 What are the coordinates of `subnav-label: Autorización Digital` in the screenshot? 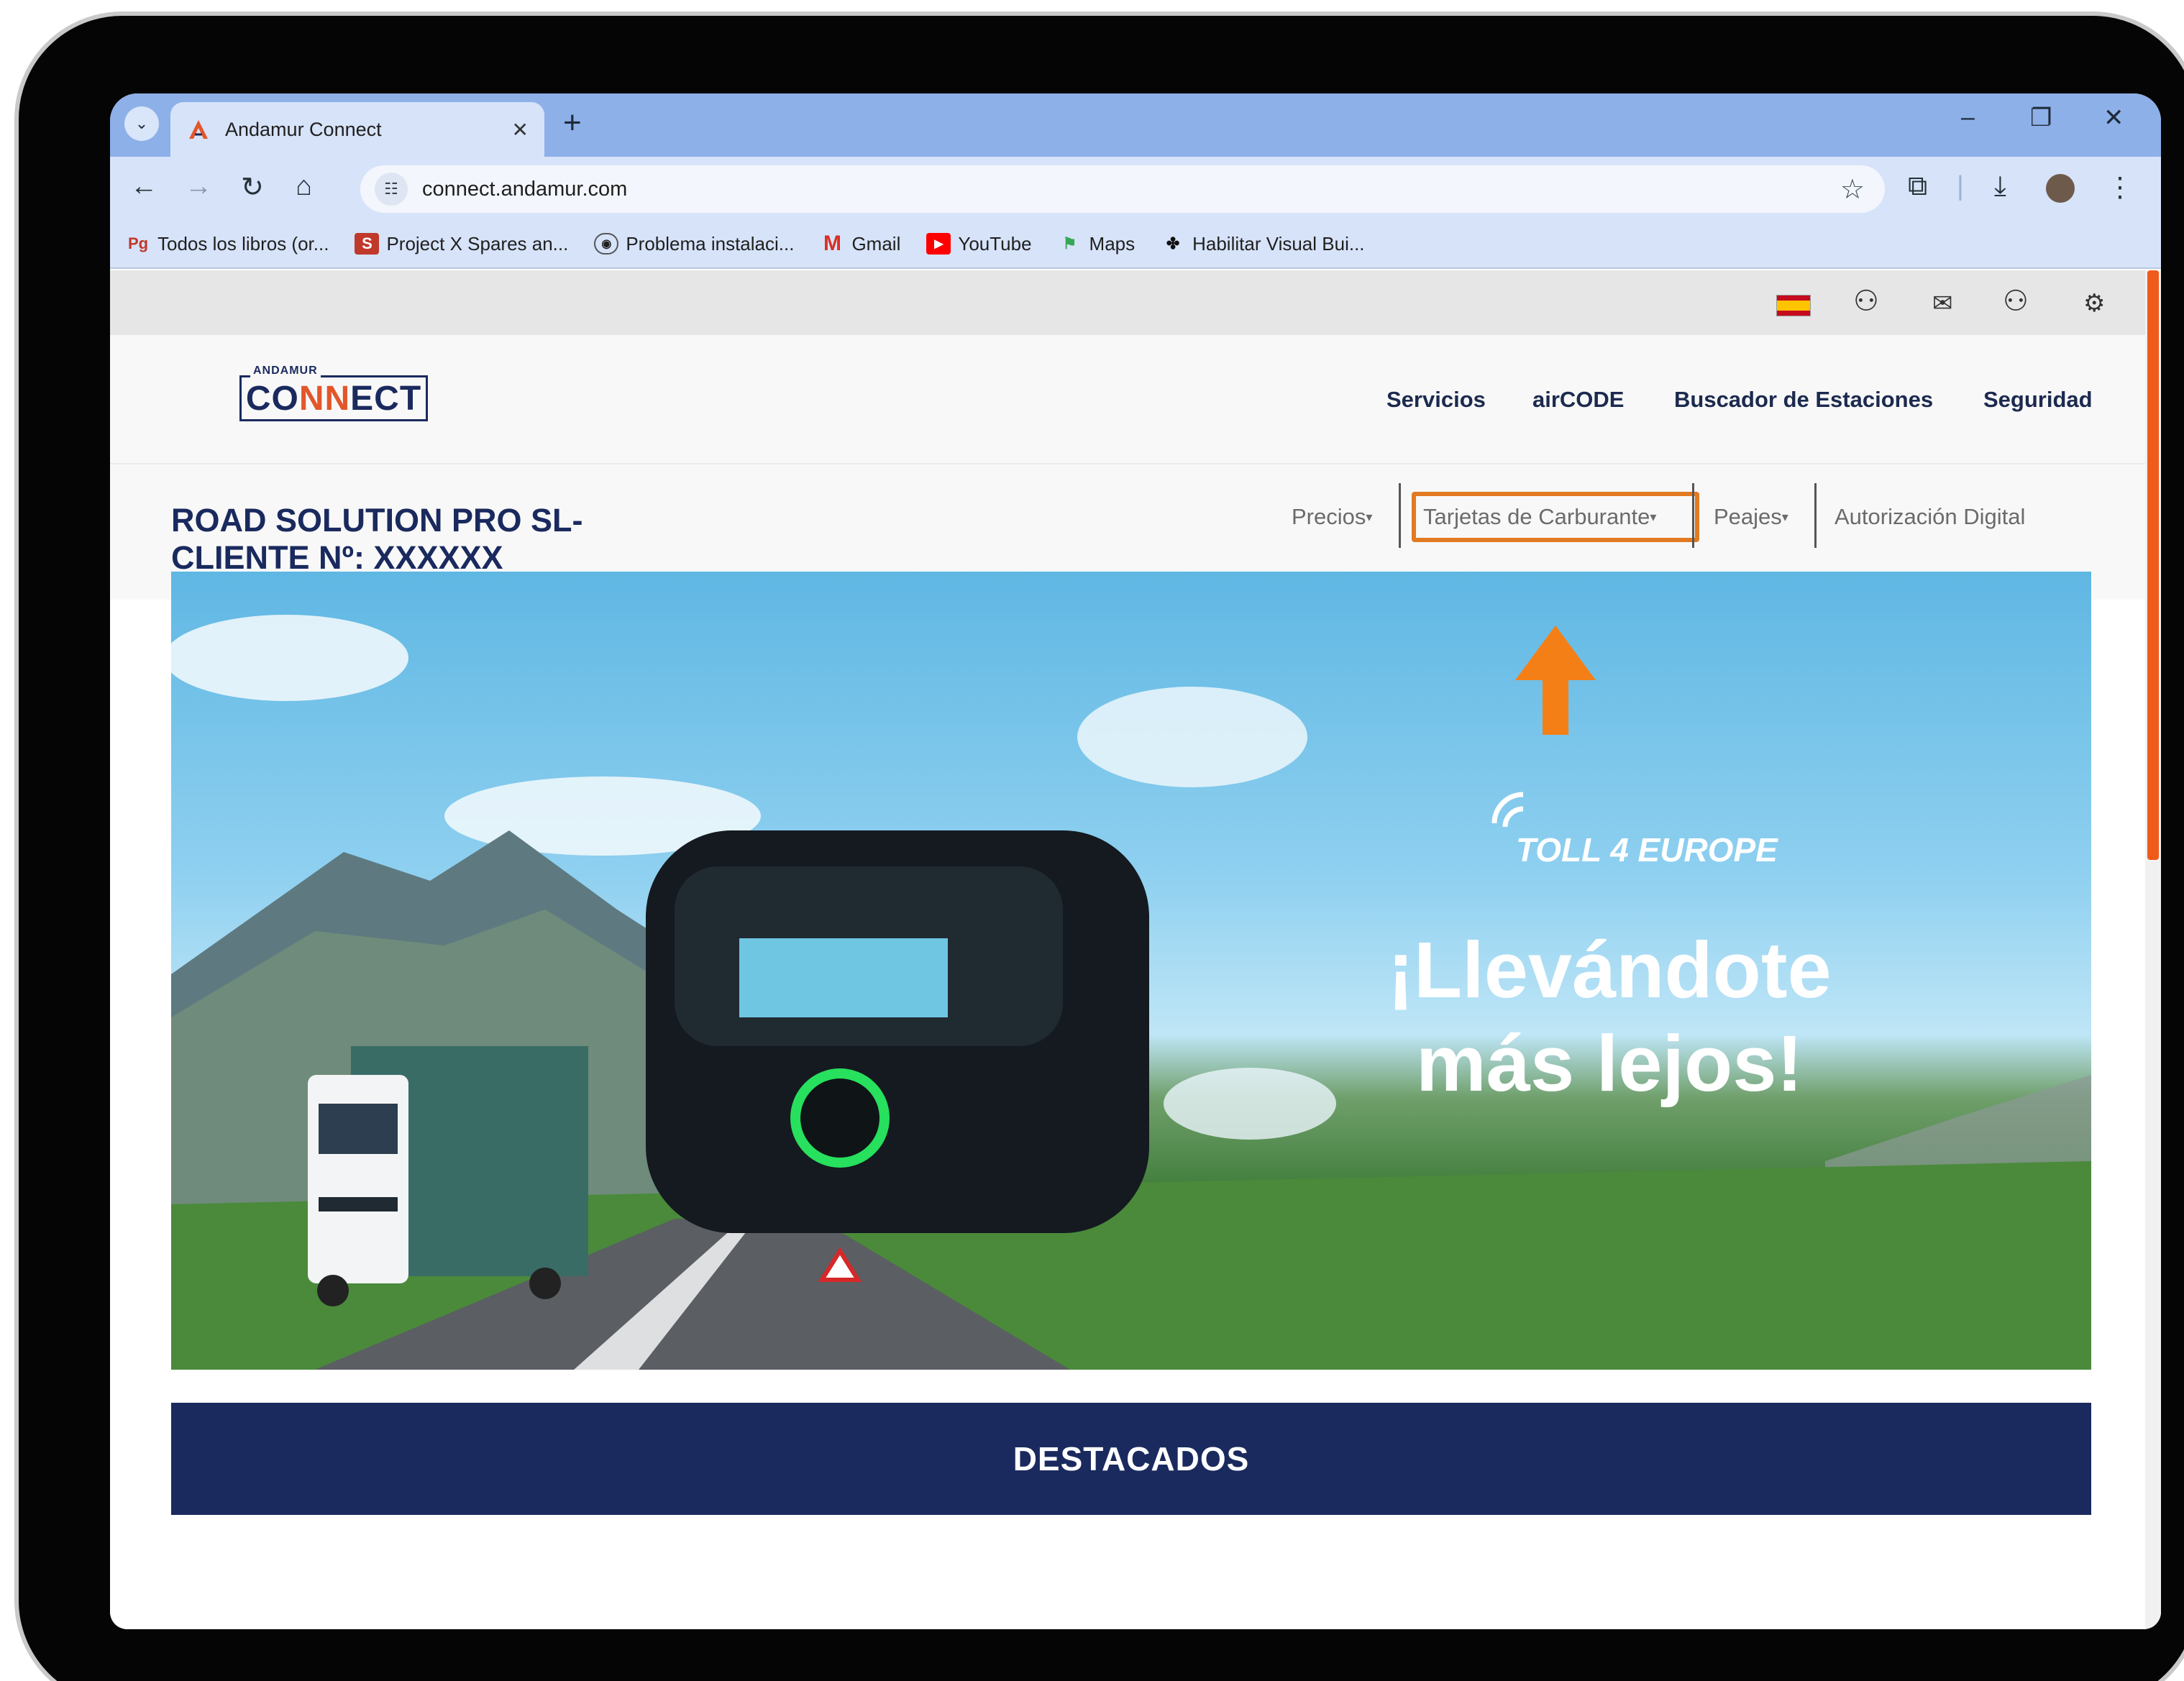 It's located at (1930, 516).